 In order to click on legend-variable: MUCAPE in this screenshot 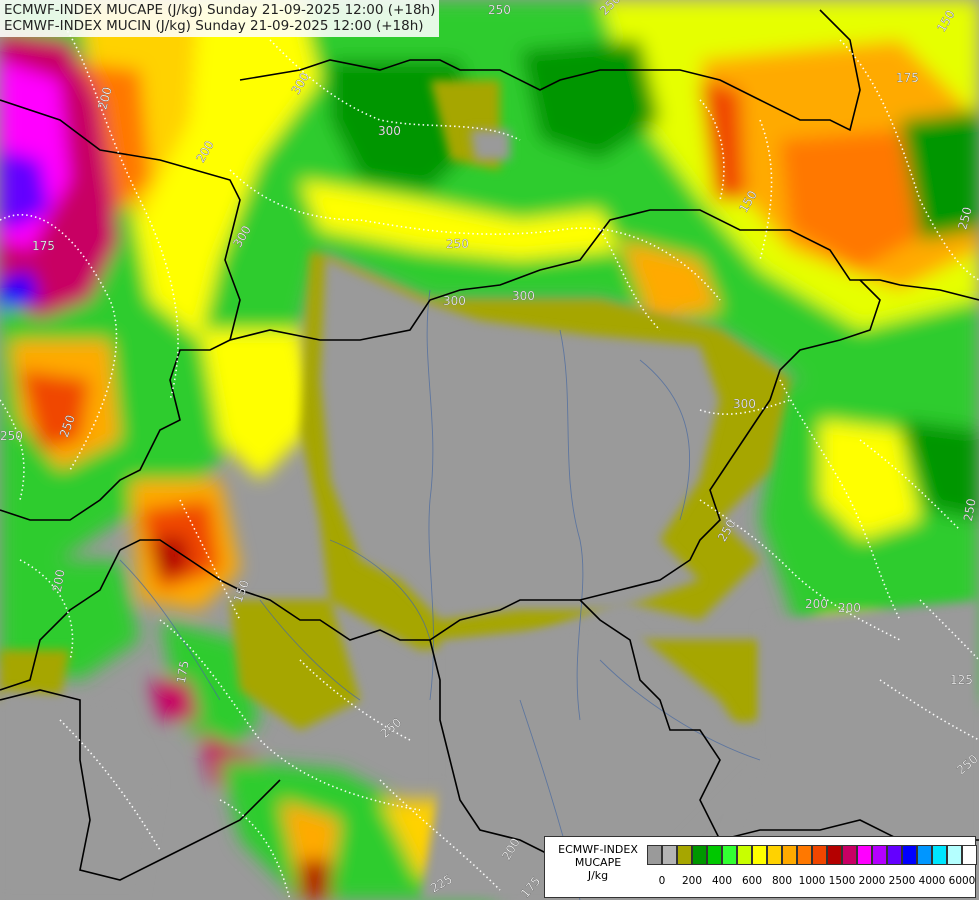, I will do `click(598, 862)`.